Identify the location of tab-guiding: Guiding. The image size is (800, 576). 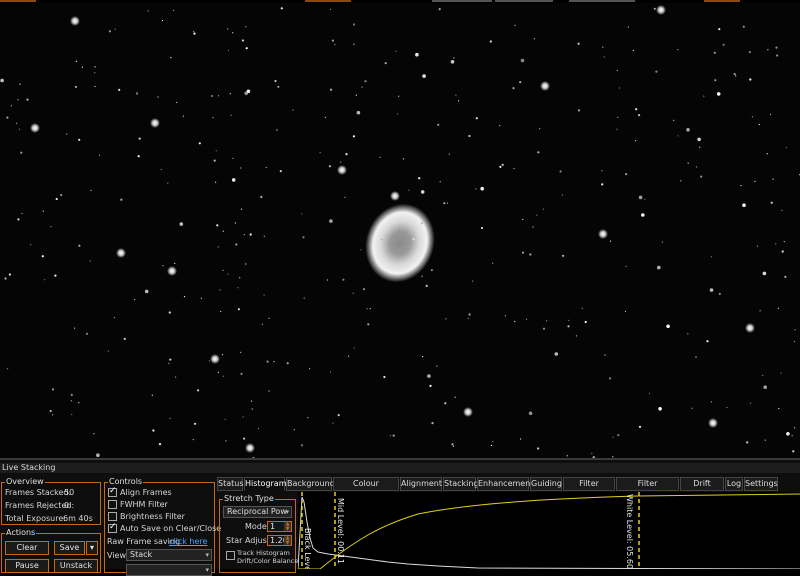
(546, 484).